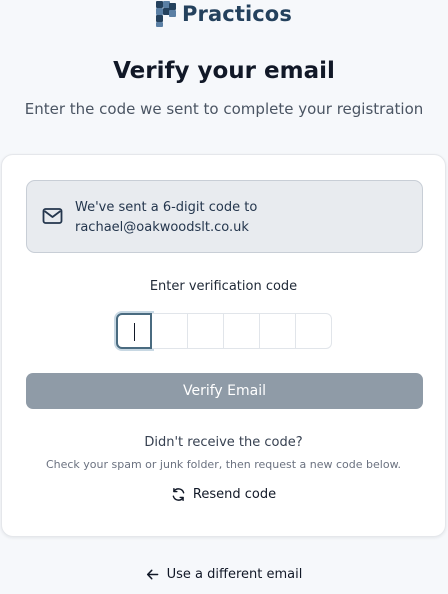 Image resolution: width=448 pixels, height=594 pixels. I want to click on text-caret, so click(134, 332).